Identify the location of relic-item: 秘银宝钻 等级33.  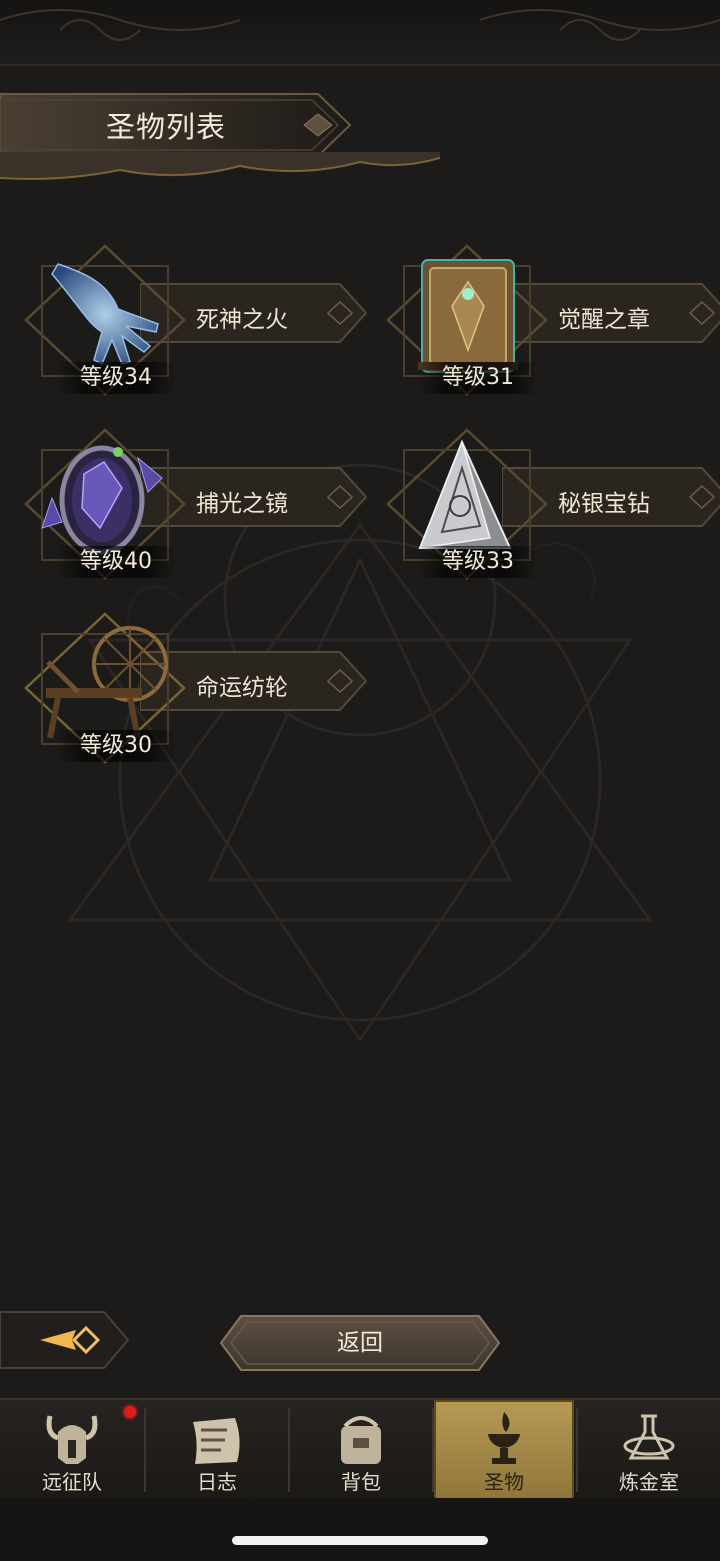
(551, 504).